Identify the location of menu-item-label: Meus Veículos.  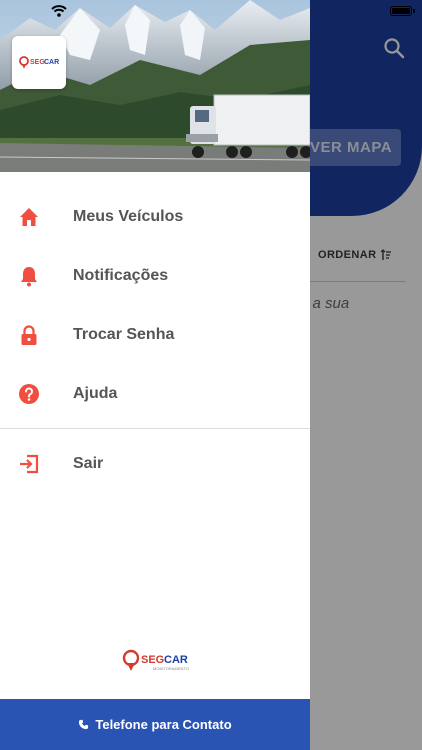
(128, 216).